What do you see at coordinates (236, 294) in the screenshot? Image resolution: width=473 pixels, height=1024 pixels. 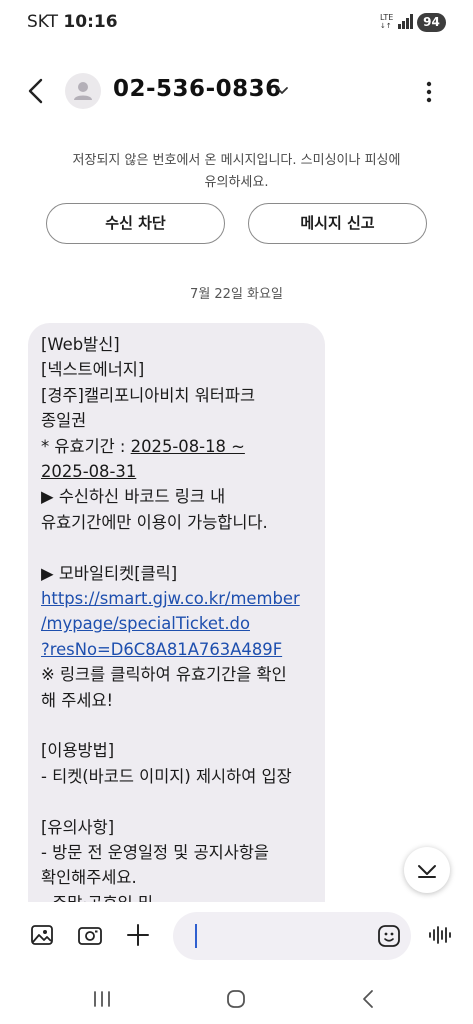 I see `date-divider: 7월 22일 화요일` at bounding box center [236, 294].